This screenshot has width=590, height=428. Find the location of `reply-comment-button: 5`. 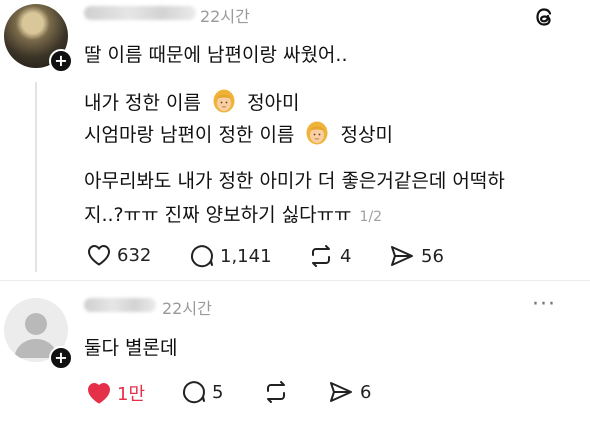

reply-comment-button: 5 is located at coordinates (202, 392).